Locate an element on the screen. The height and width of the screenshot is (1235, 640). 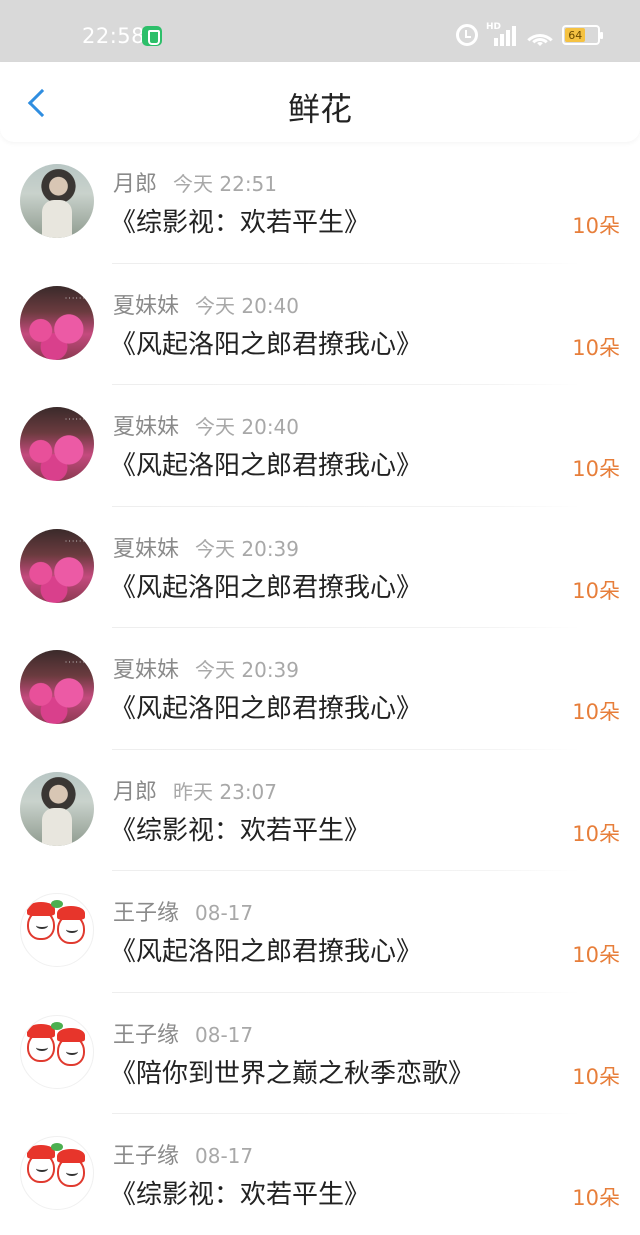
user-name: 月郎 昨天 23:07 is located at coordinates (195, 792).